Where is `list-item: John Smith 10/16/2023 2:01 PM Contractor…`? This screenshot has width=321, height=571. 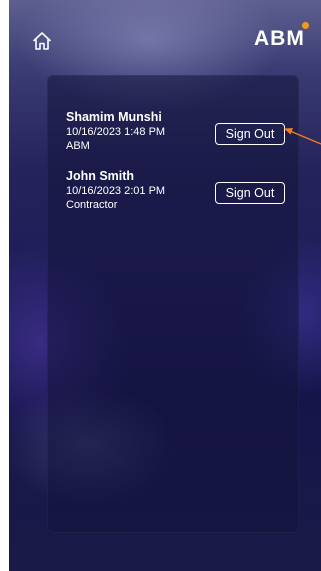 list-item: John Smith 10/16/2023 2:01 PM Contractor… is located at coordinates (181, 190).